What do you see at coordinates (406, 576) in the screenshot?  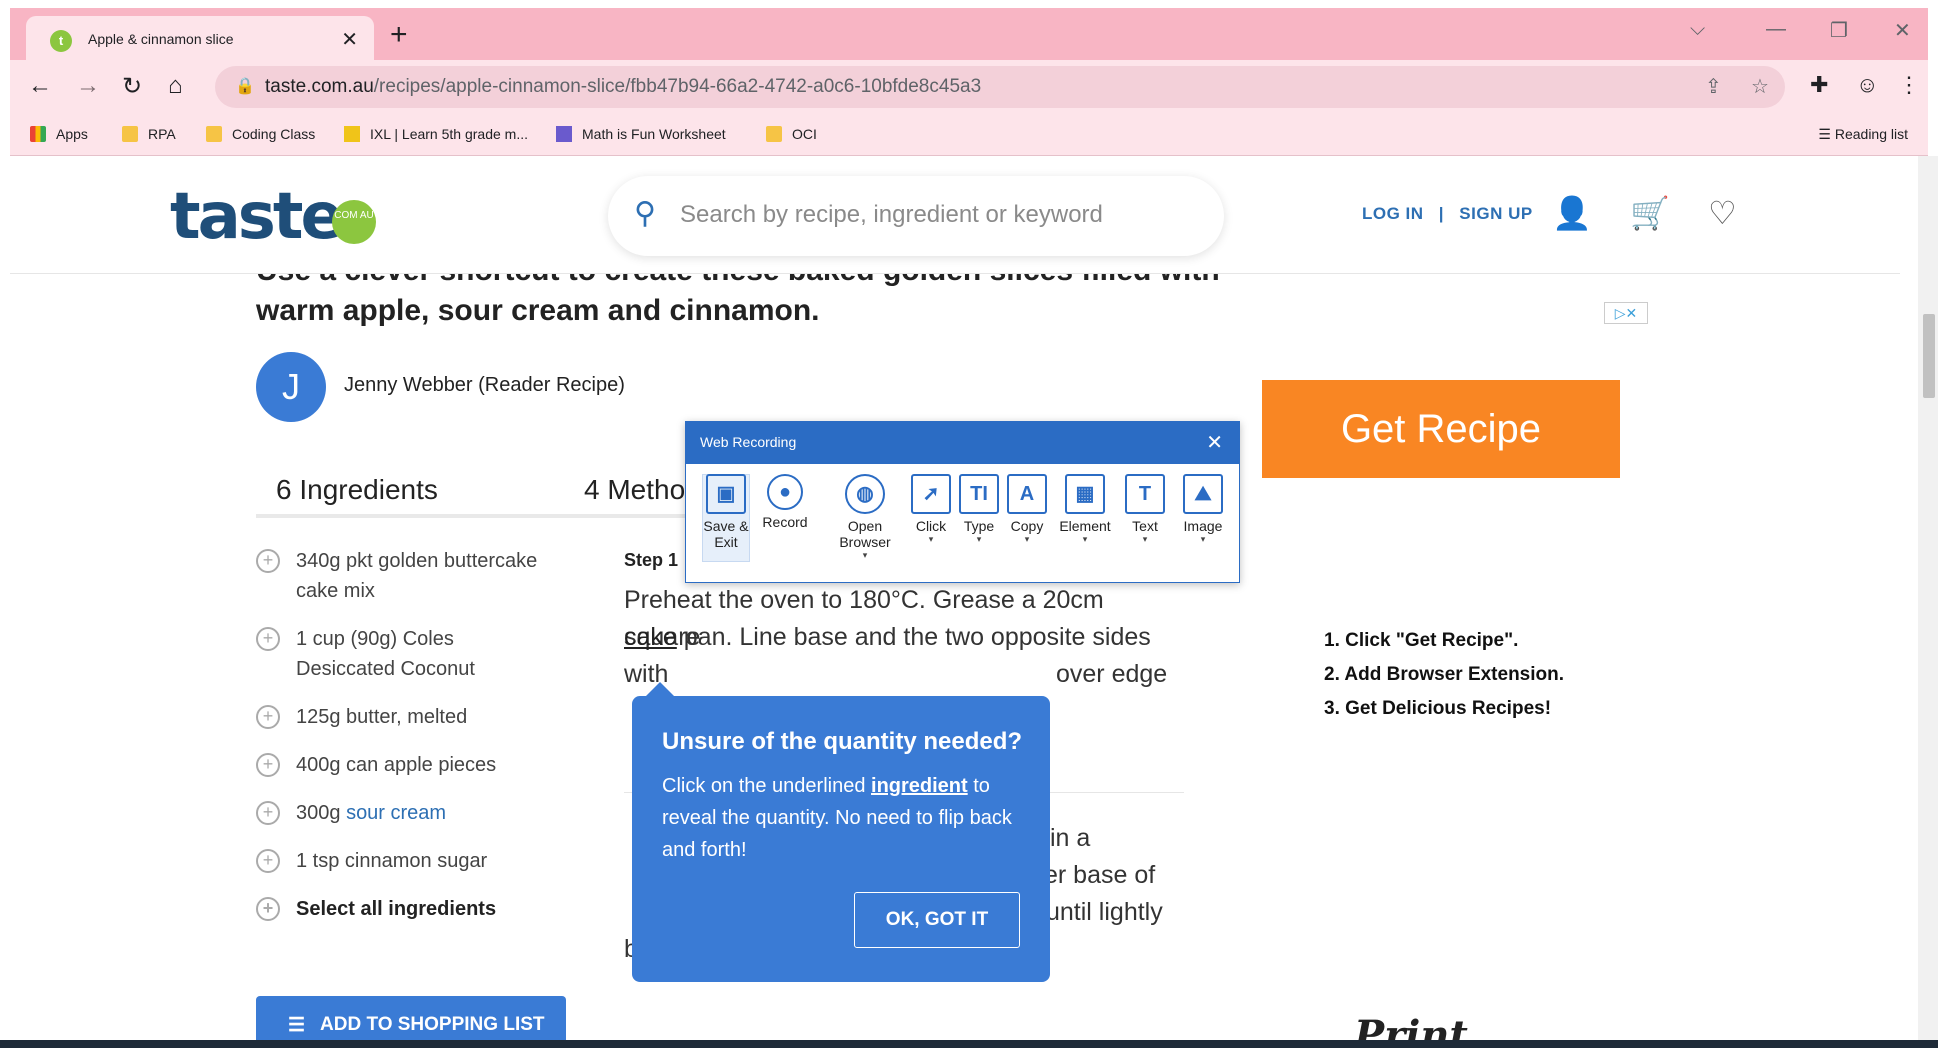 I see `ingredient-item: +340g pkt golden buttercake cake mix` at bounding box center [406, 576].